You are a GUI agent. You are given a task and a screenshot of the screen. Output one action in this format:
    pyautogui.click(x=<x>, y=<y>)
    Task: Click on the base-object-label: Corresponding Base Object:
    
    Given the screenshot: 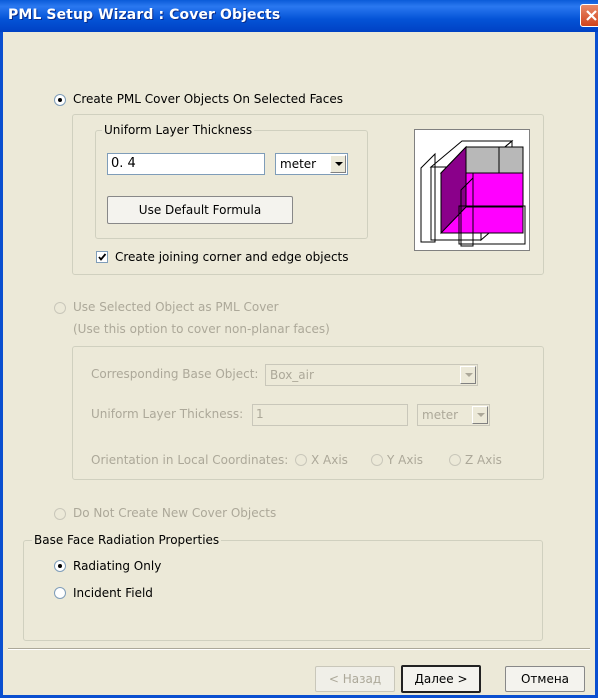 What is the action you would take?
    pyautogui.click(x=175, y=374)
    